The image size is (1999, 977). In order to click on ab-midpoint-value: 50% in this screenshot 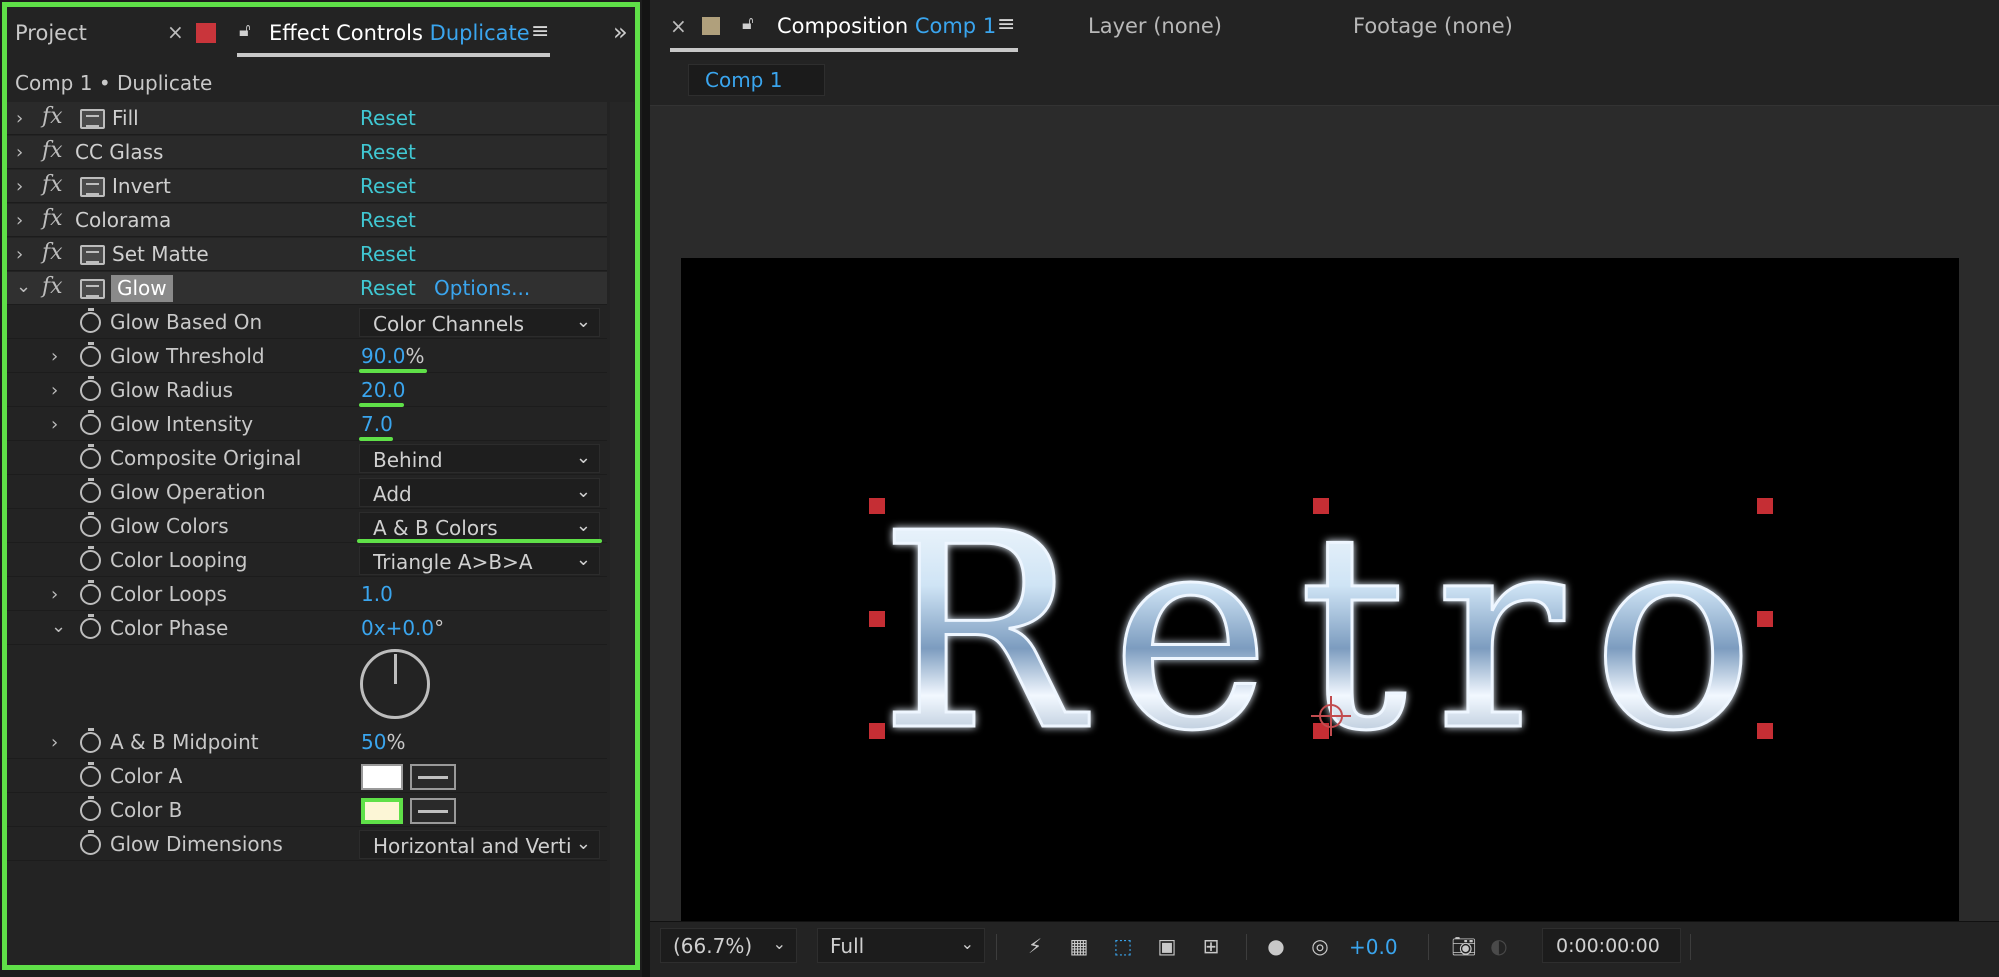, I will do `click(383, 742)`.